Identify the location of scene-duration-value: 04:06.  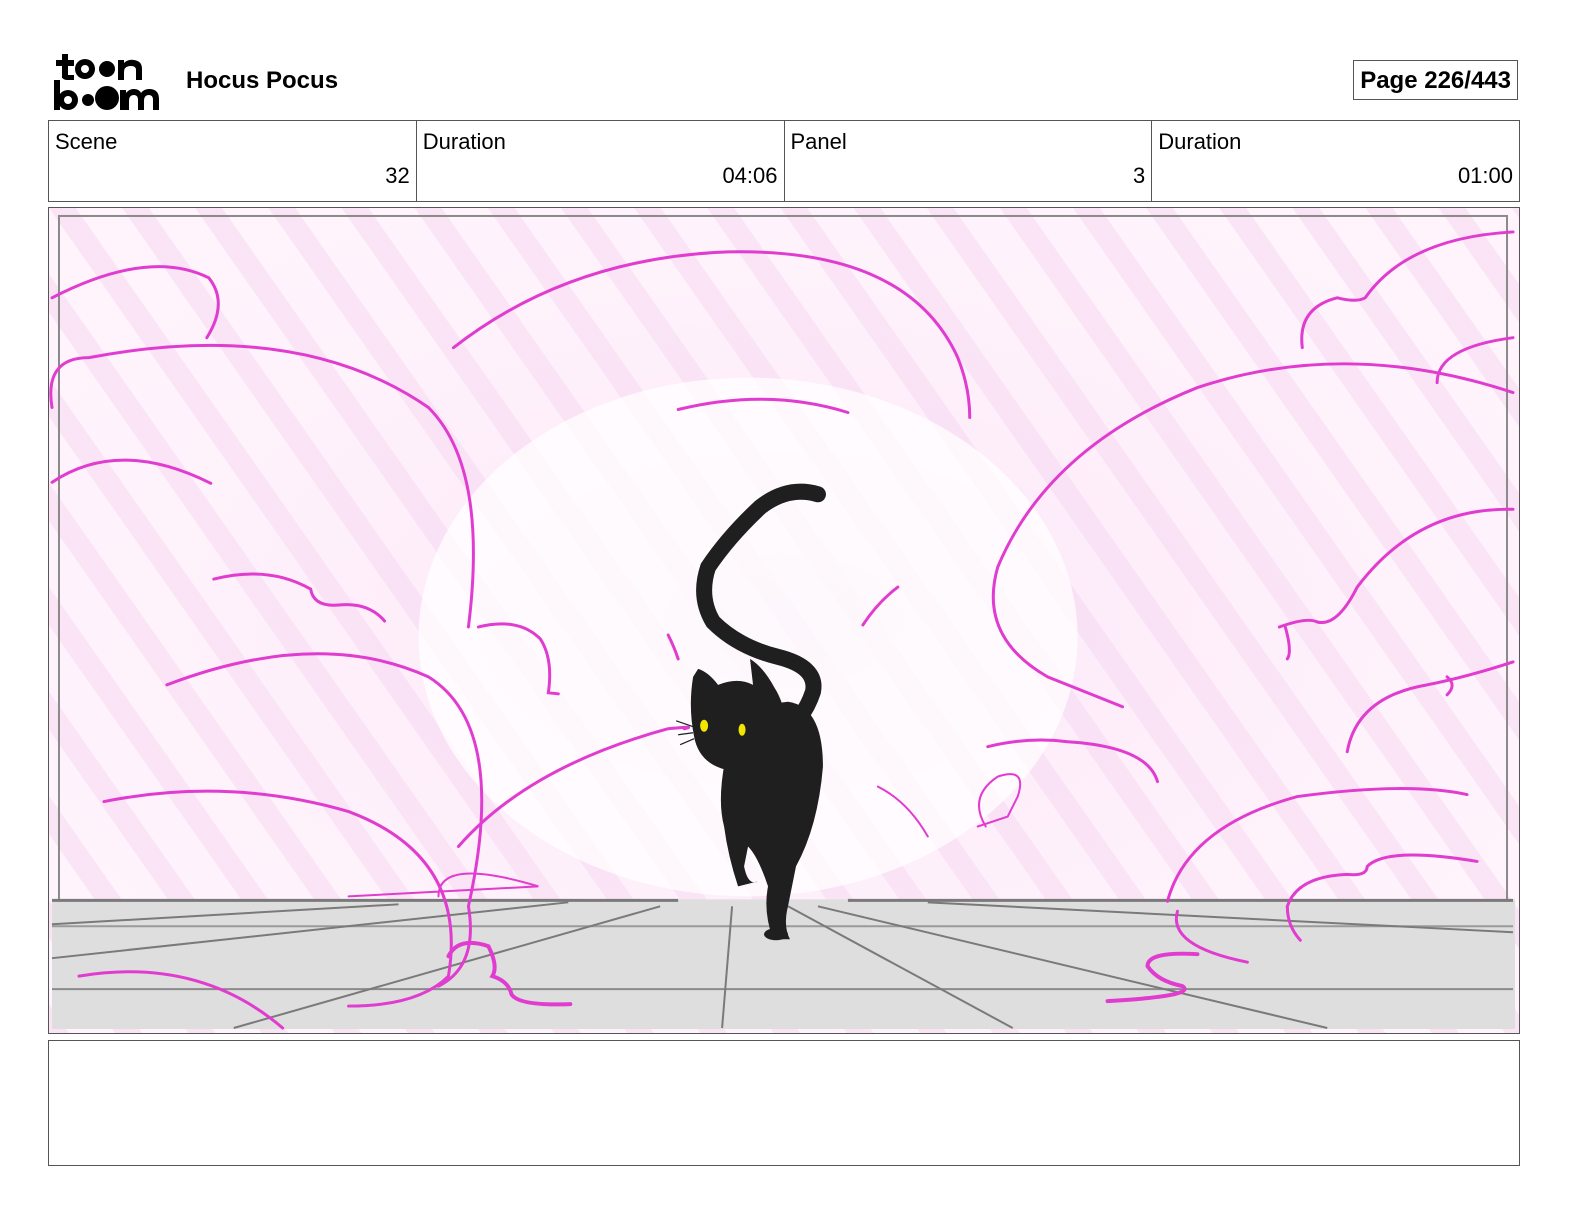
(750, 175).